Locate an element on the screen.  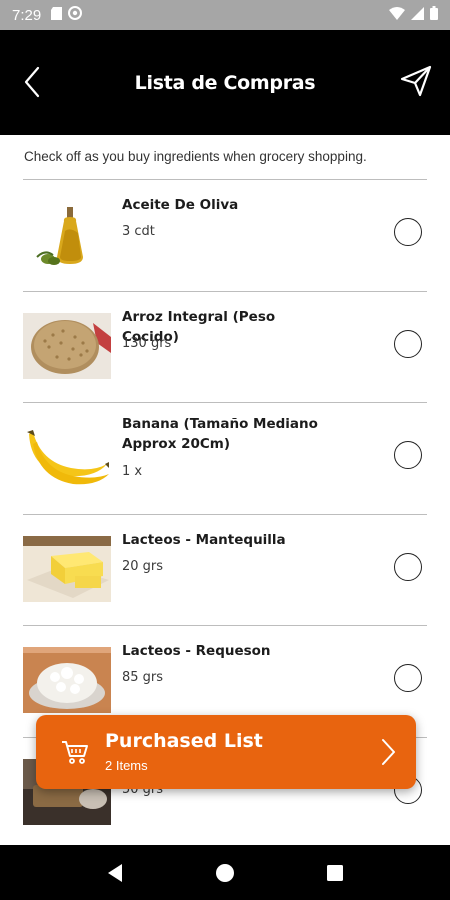
item-name: Lacteos - Requeson is located at coordinates (196, 651).